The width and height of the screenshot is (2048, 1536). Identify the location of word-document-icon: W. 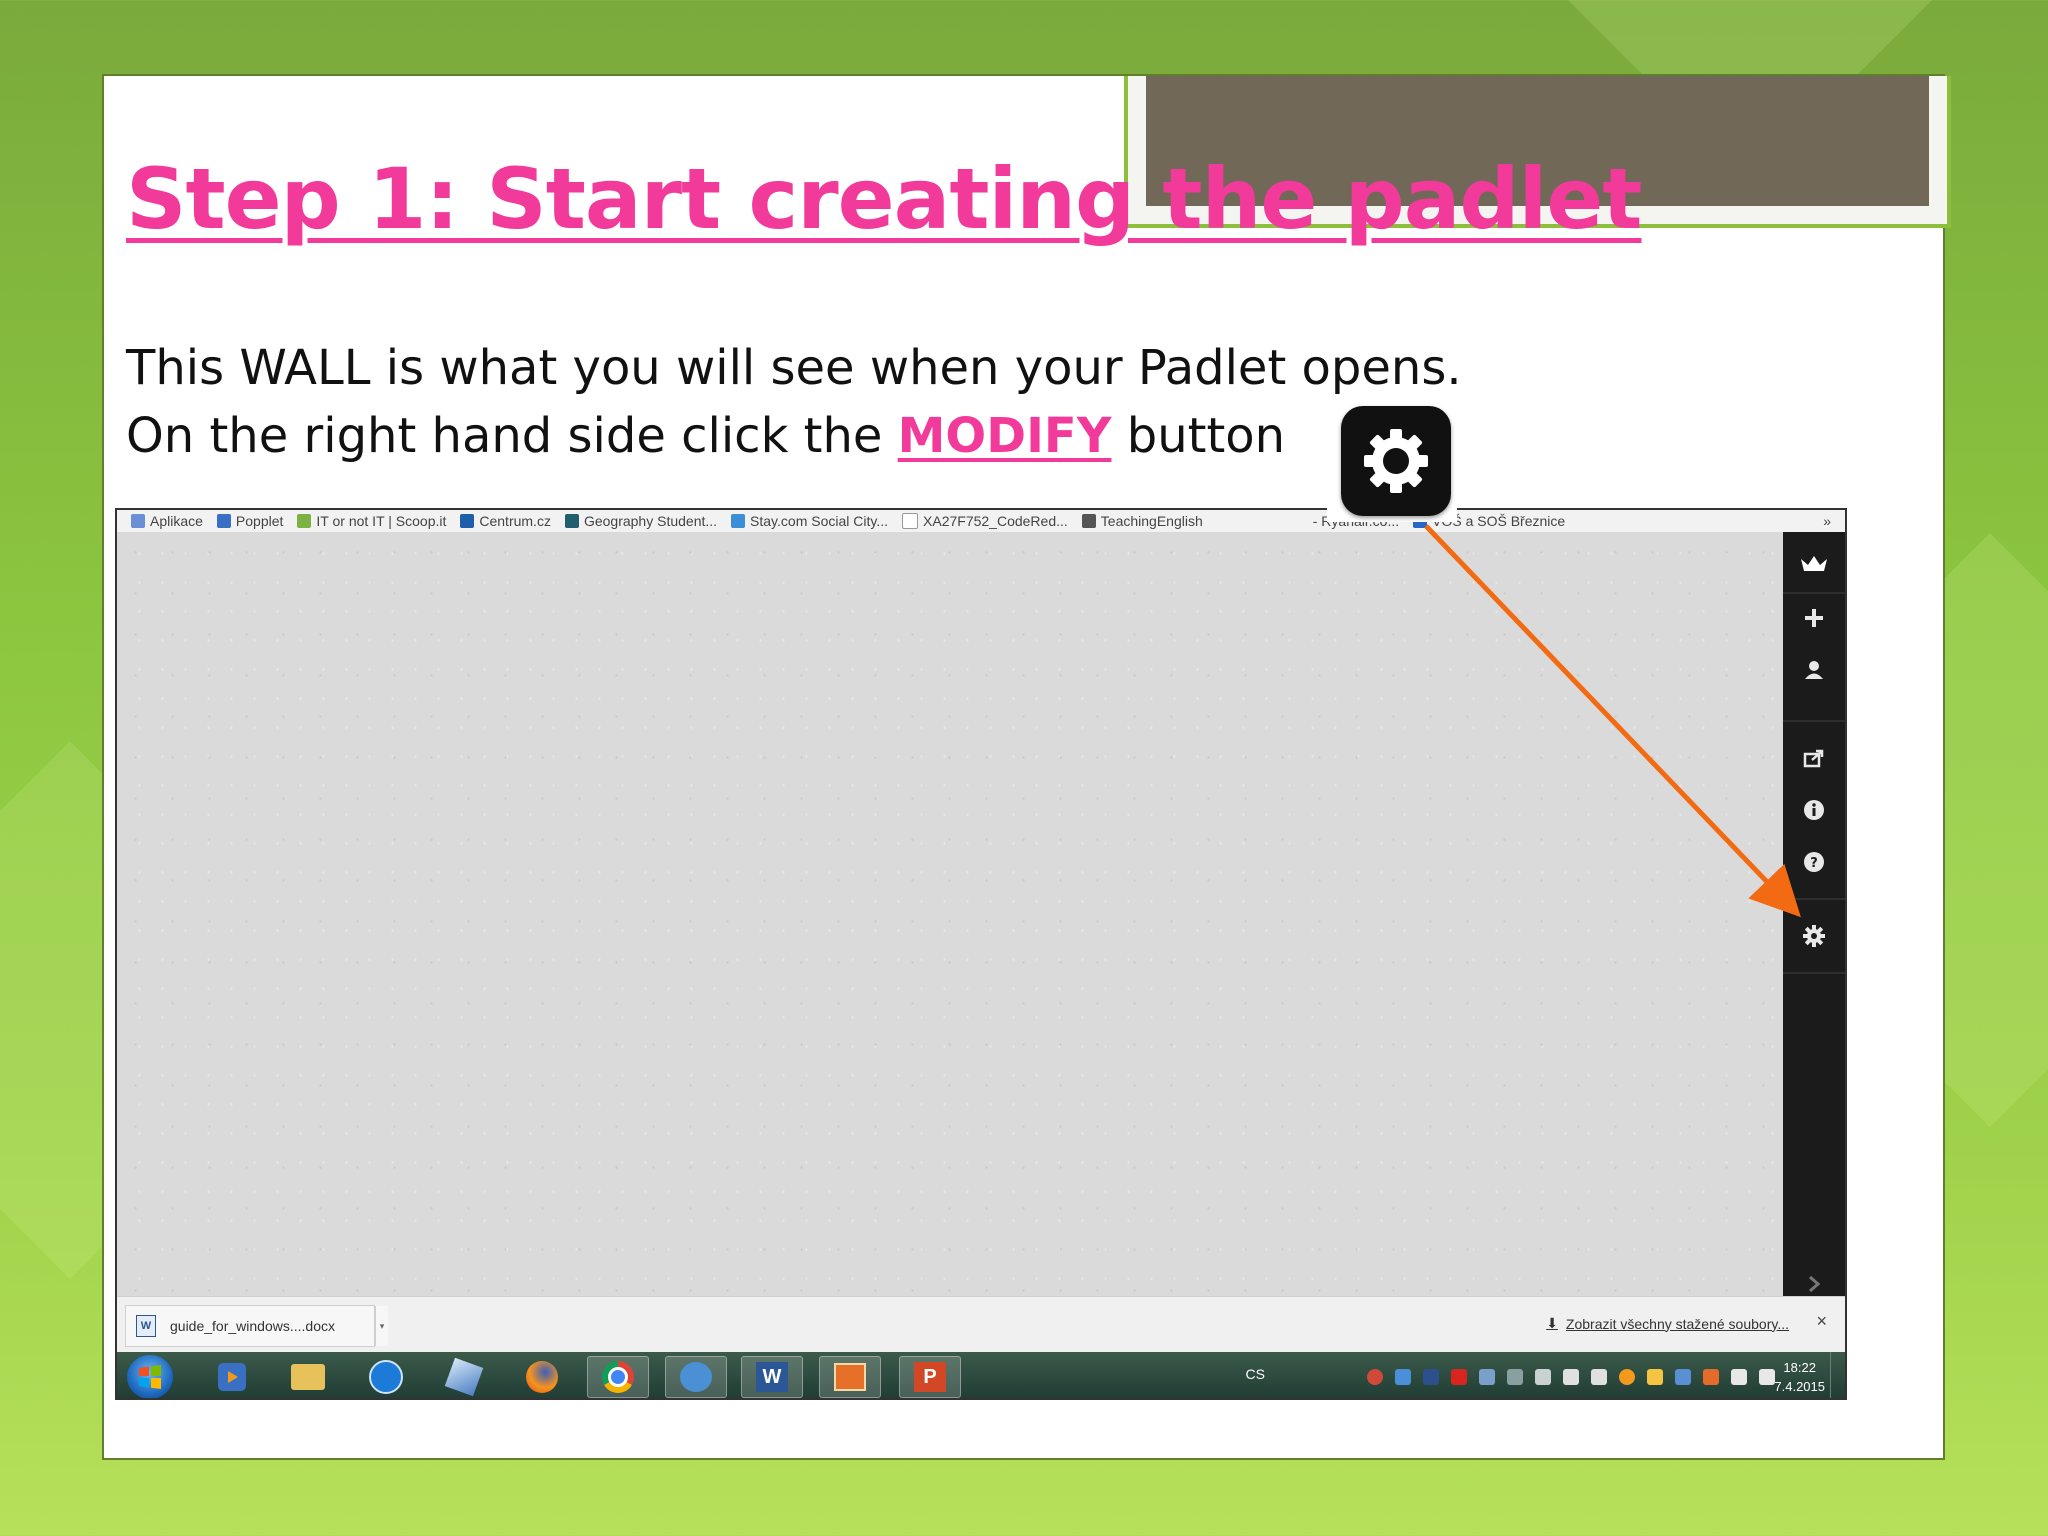
(146, 1326).